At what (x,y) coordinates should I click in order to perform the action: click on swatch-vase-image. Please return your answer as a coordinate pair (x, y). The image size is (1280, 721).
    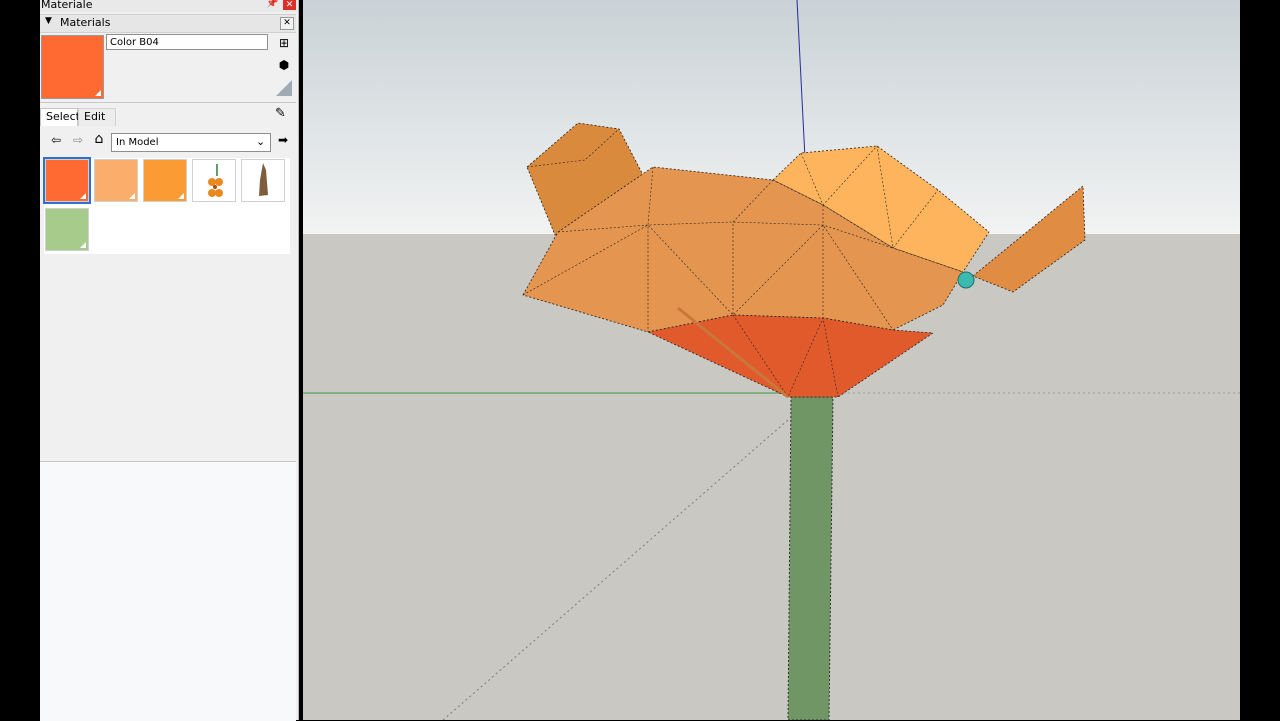
    Looking at the image, I should click on (263, 180).